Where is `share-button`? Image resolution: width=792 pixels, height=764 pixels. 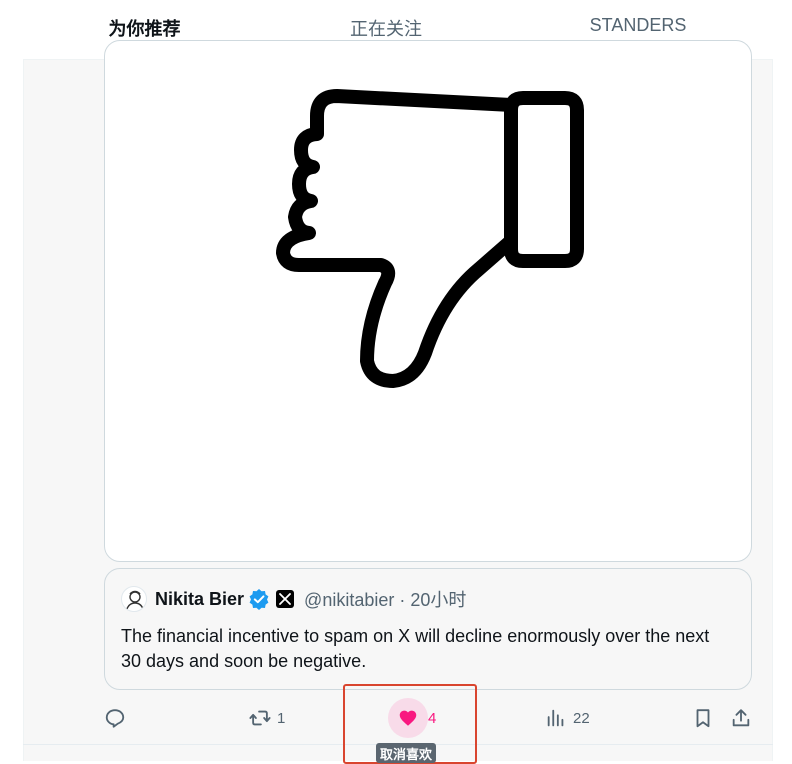 share-button is located at coordinates (741, 718).